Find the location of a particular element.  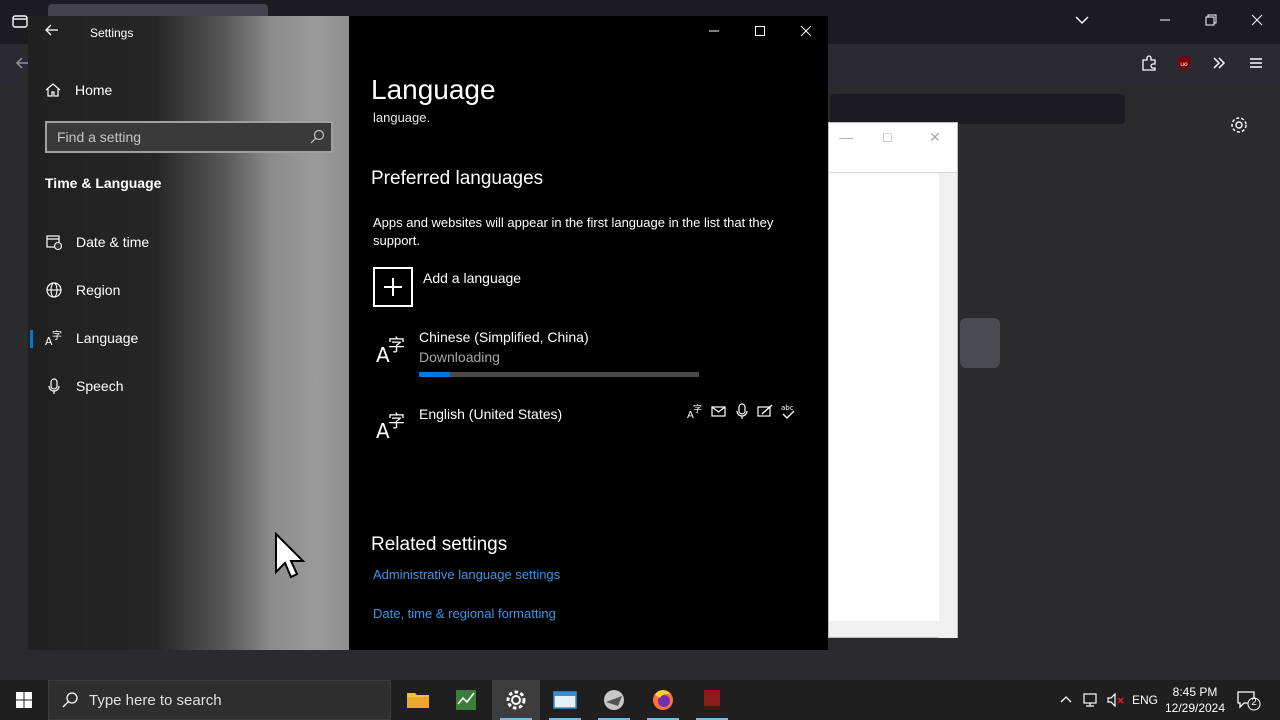

notifications-icon is located at coordinates (1249, 701).